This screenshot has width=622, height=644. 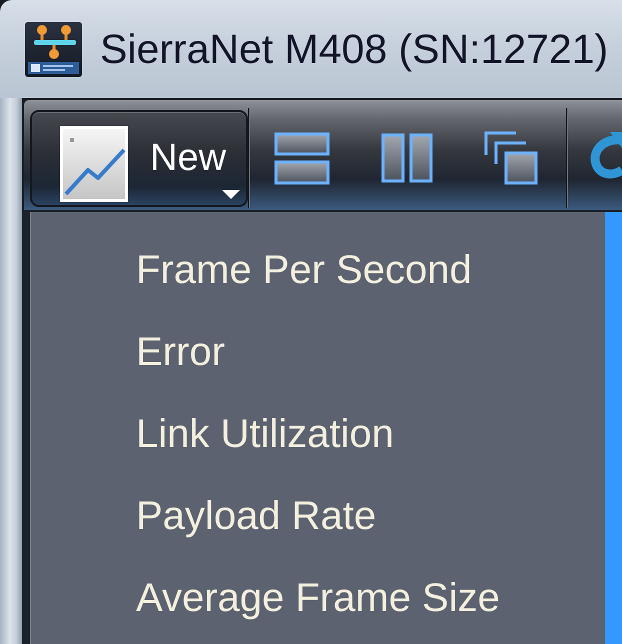 I want to click on horizontal-split-icon, so click(x=302, y=158).